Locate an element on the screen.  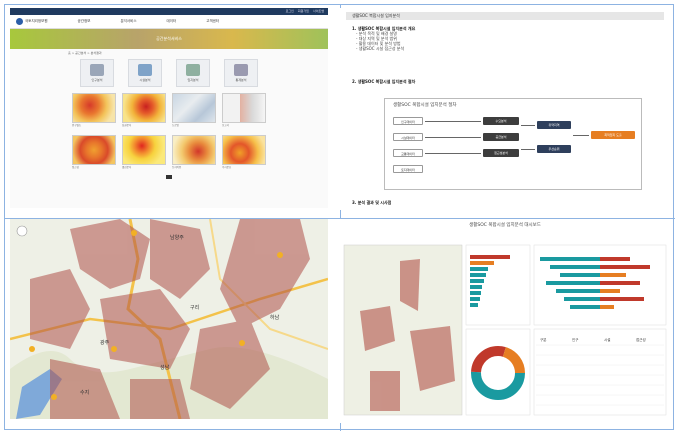
login-link: 로그인 is located at coordinates (290, 11).